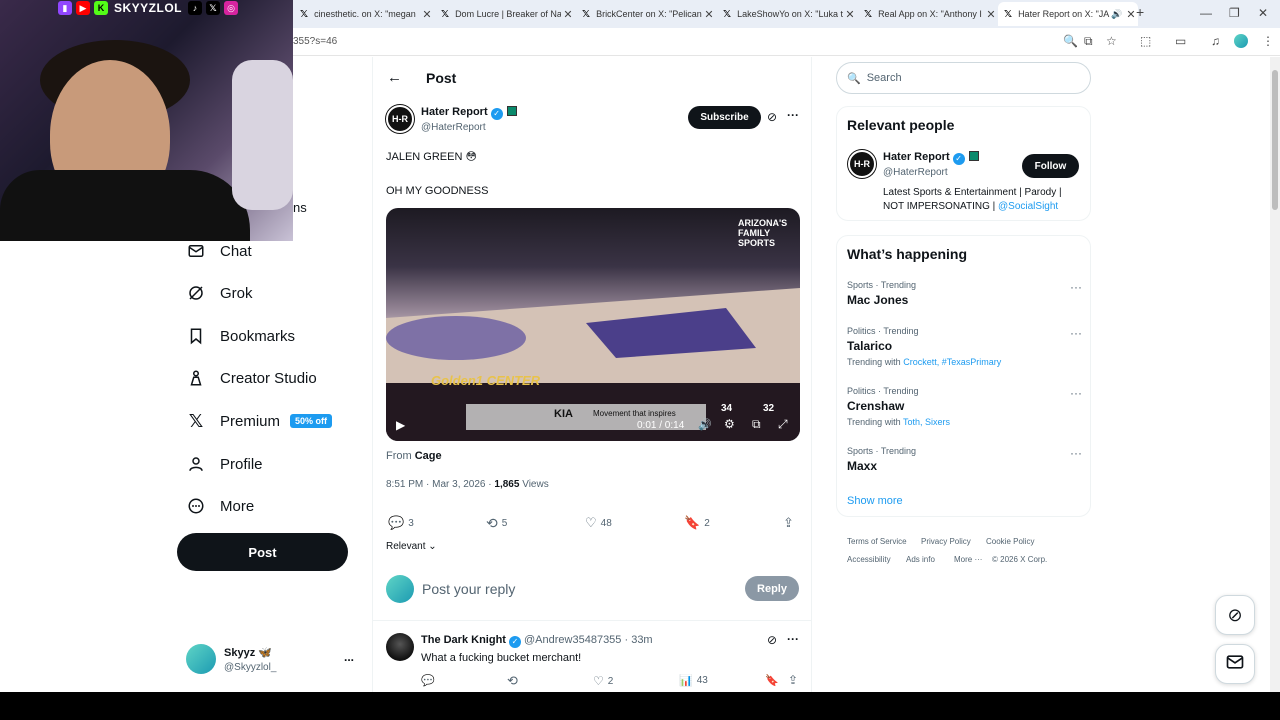 Image resolution: width=1280 pixels, height=720 pixels. Describe the element at coordinates (1050, 166) in the screenshot. I see `follow-button: Follow` at that location.